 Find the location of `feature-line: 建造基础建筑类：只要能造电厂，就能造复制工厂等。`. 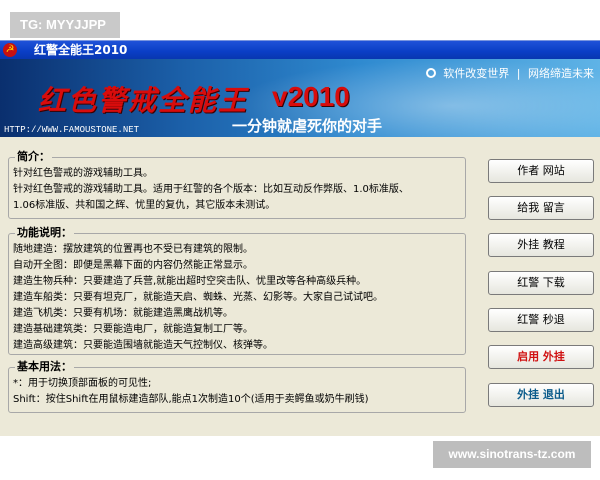

feature-line: 建造基础建筑类：只要能造电厂，就能造复制工厂等。 is located at coordinates (133, 329).